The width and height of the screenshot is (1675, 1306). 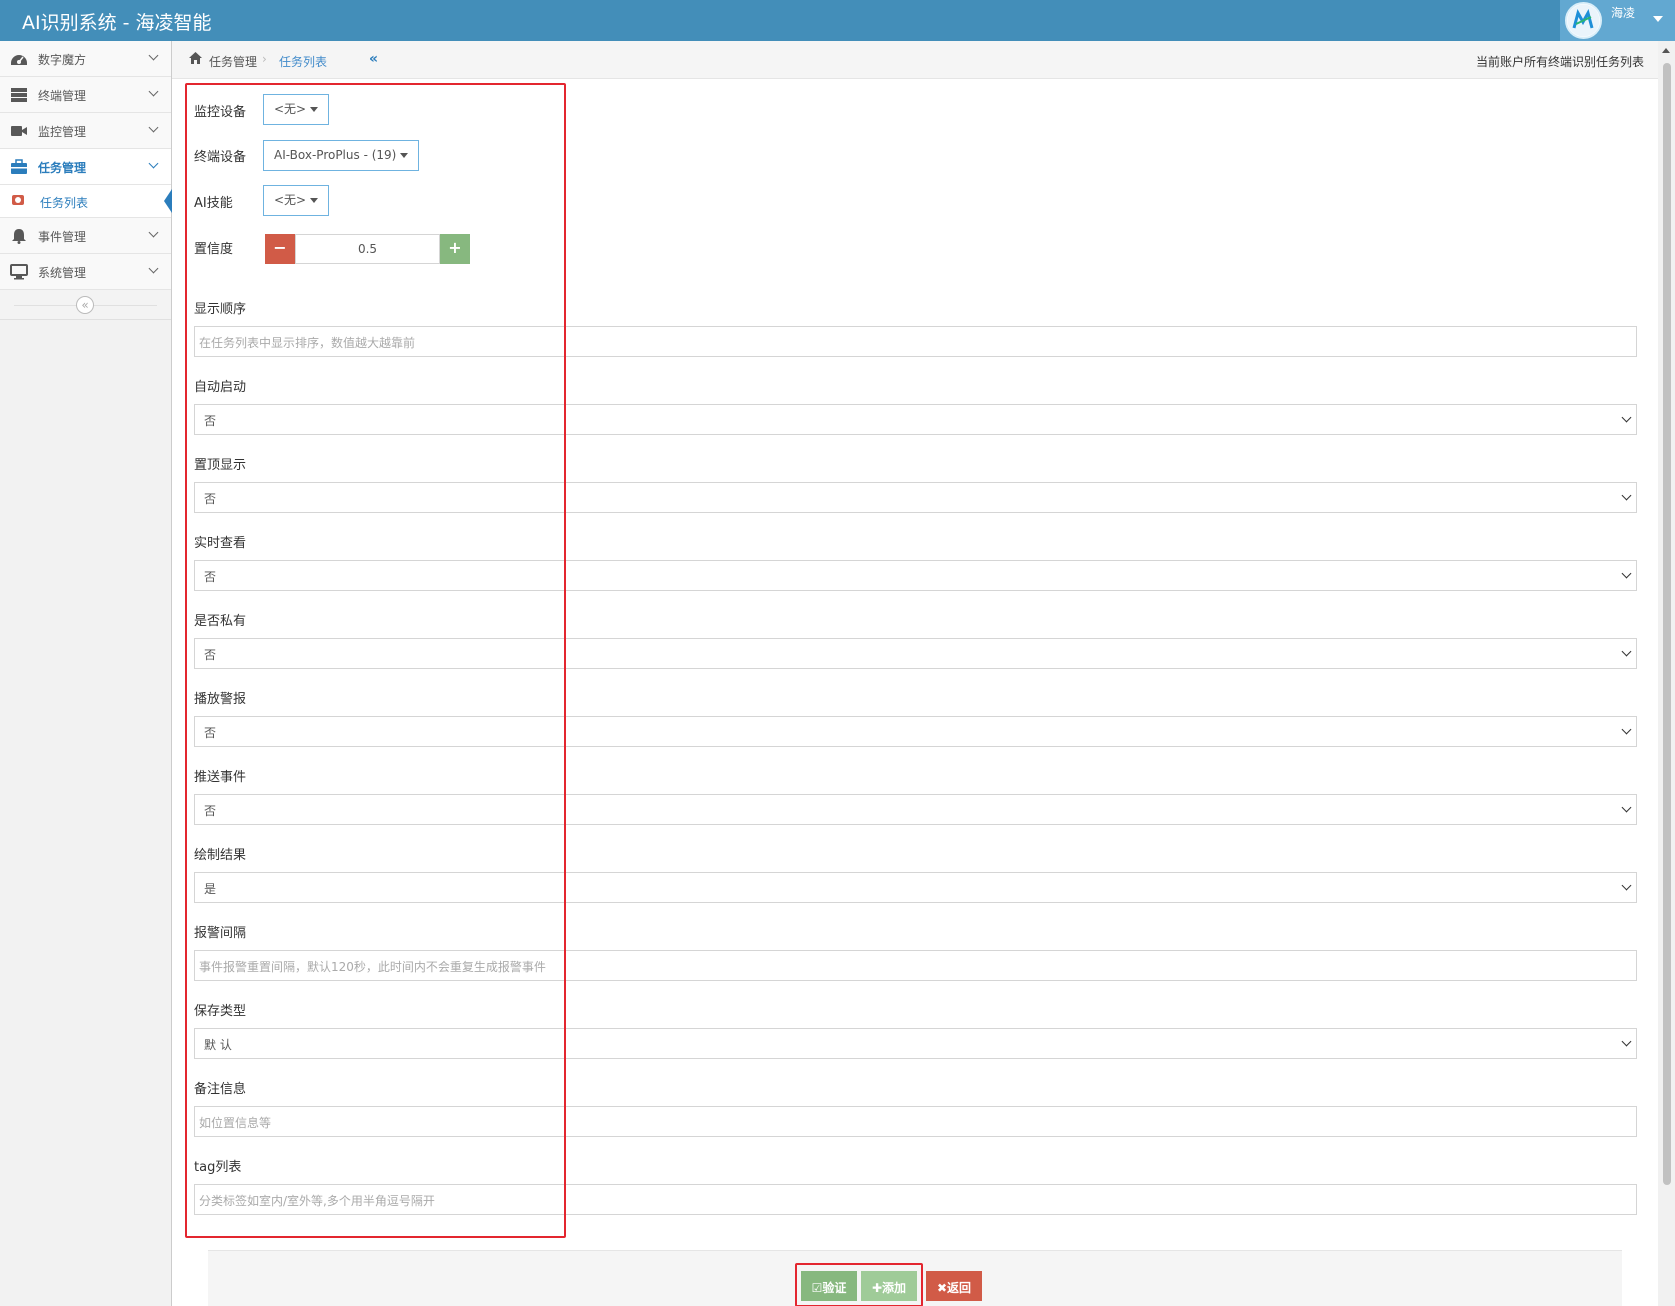 I want to click on sidebar-item-event: 事件管理, so click(x=85, y=236).